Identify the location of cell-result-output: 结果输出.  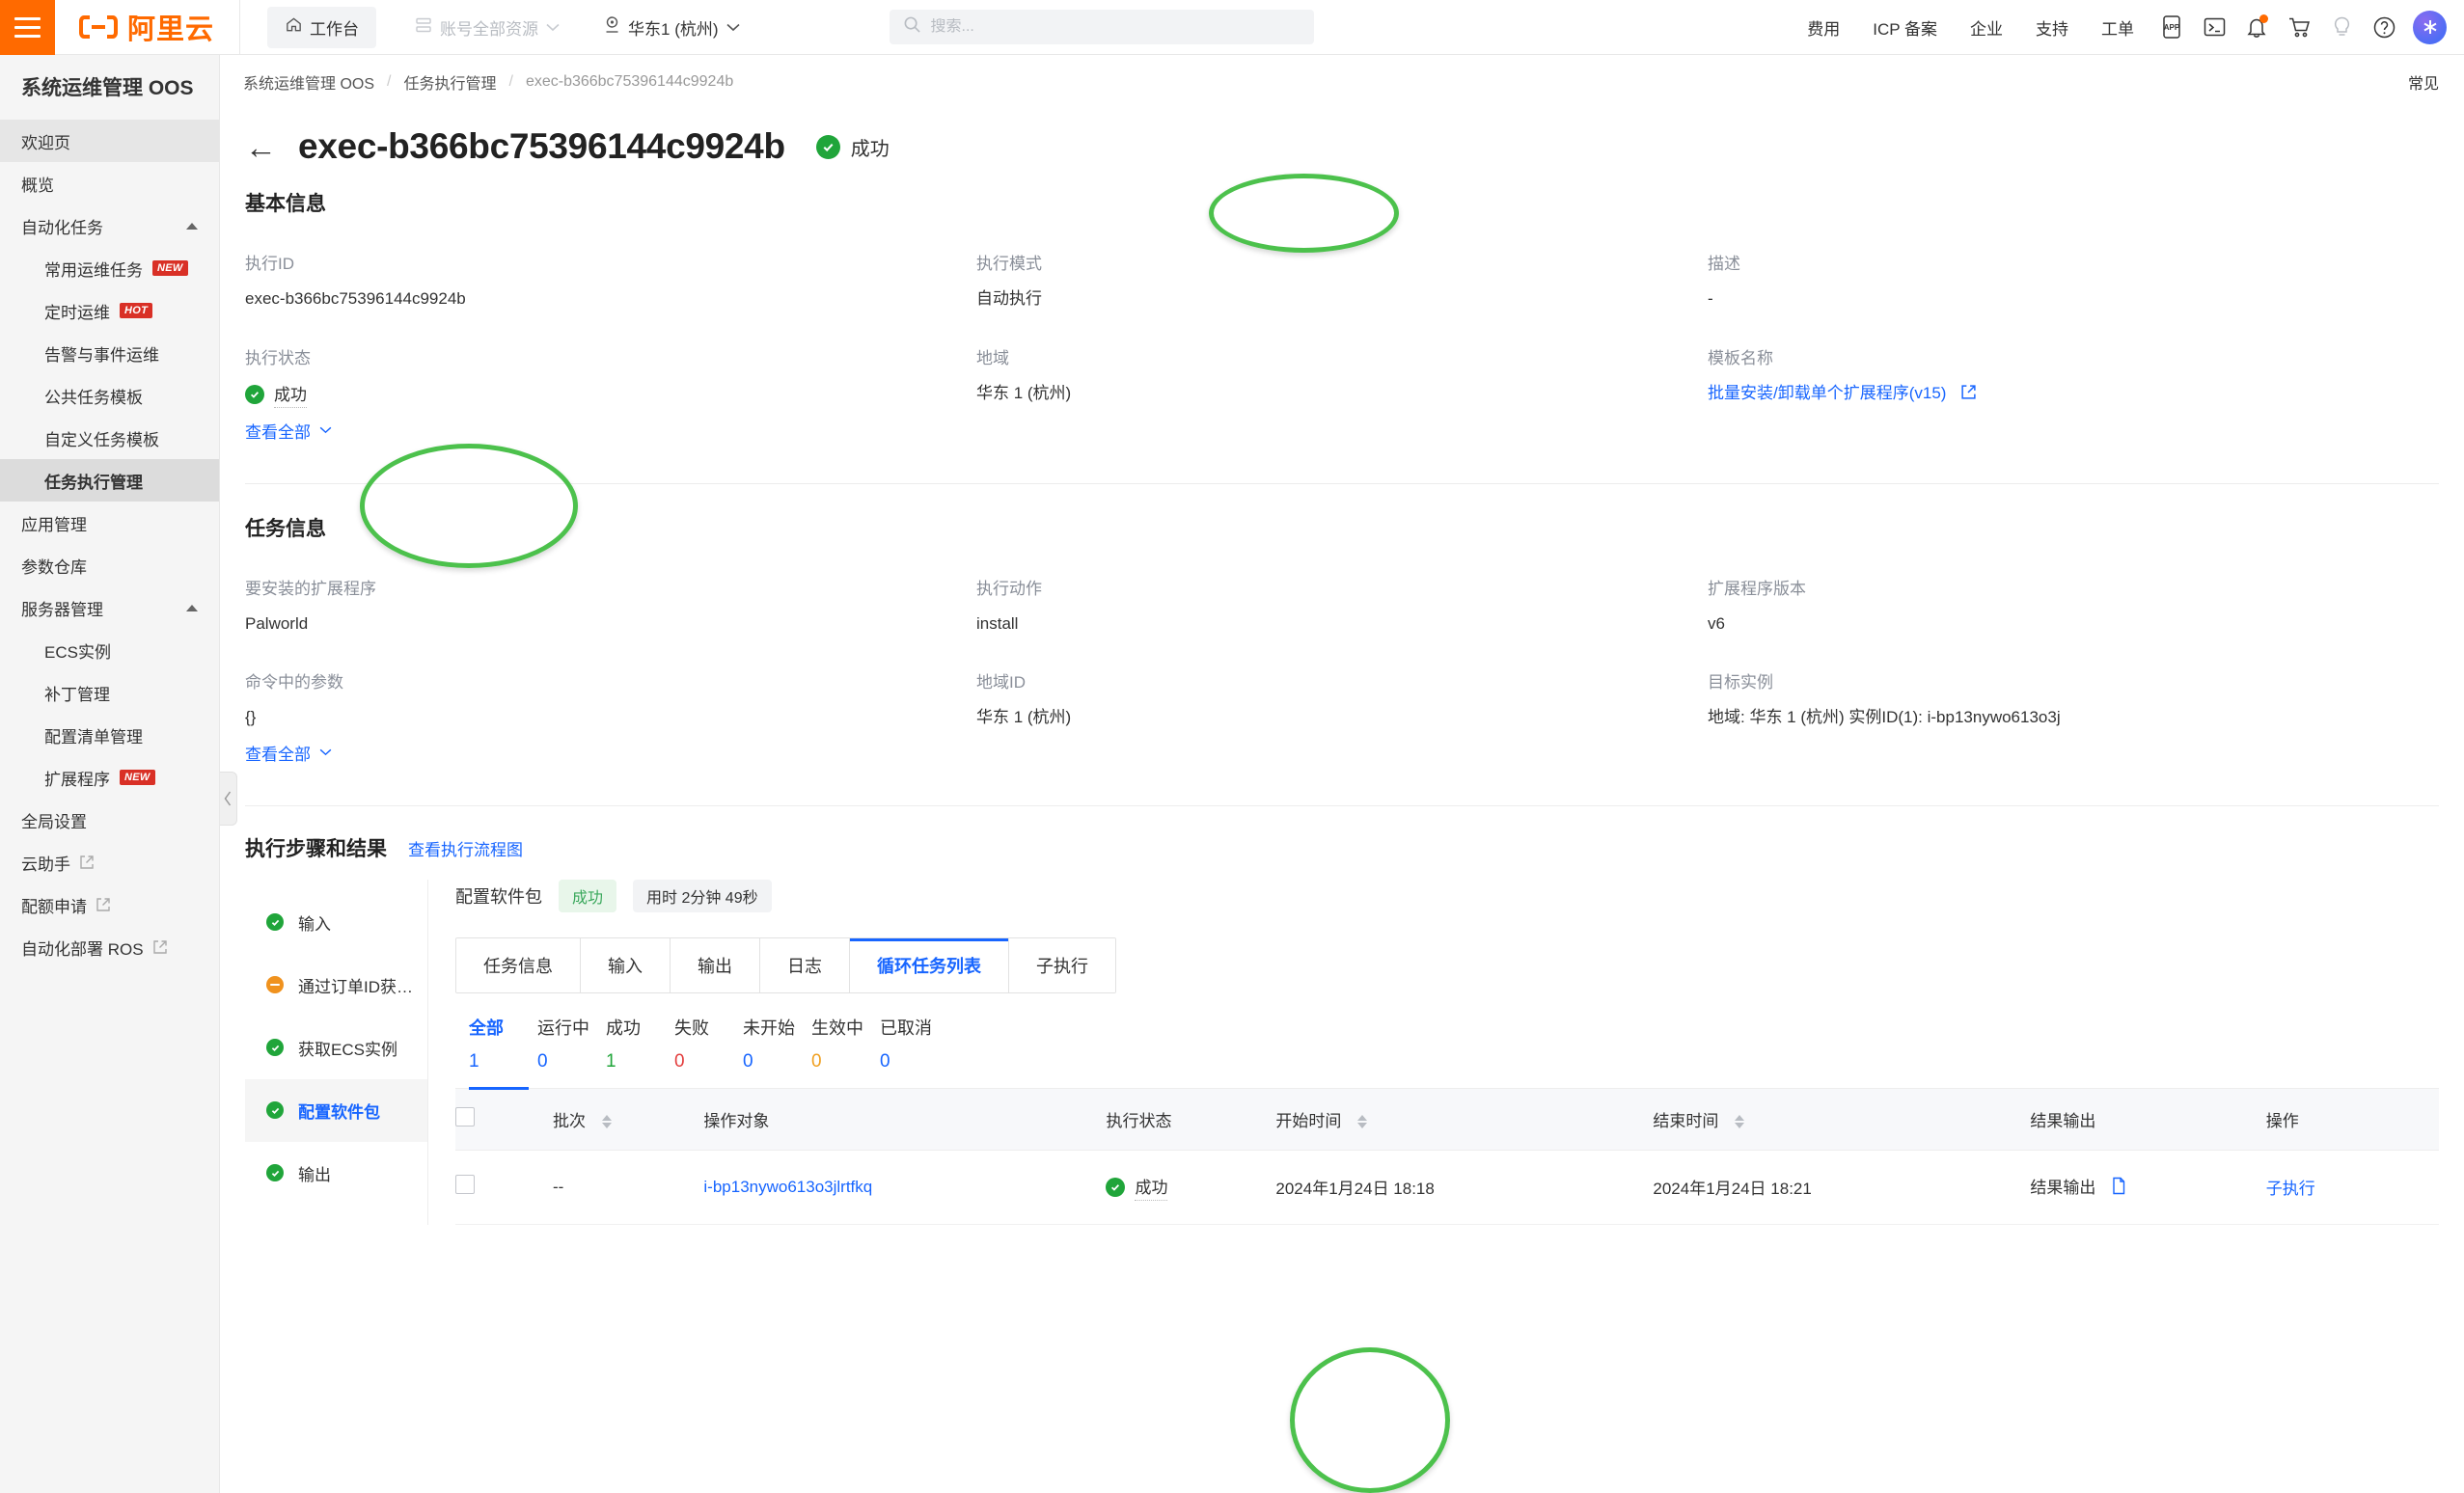
(2148, 1187).